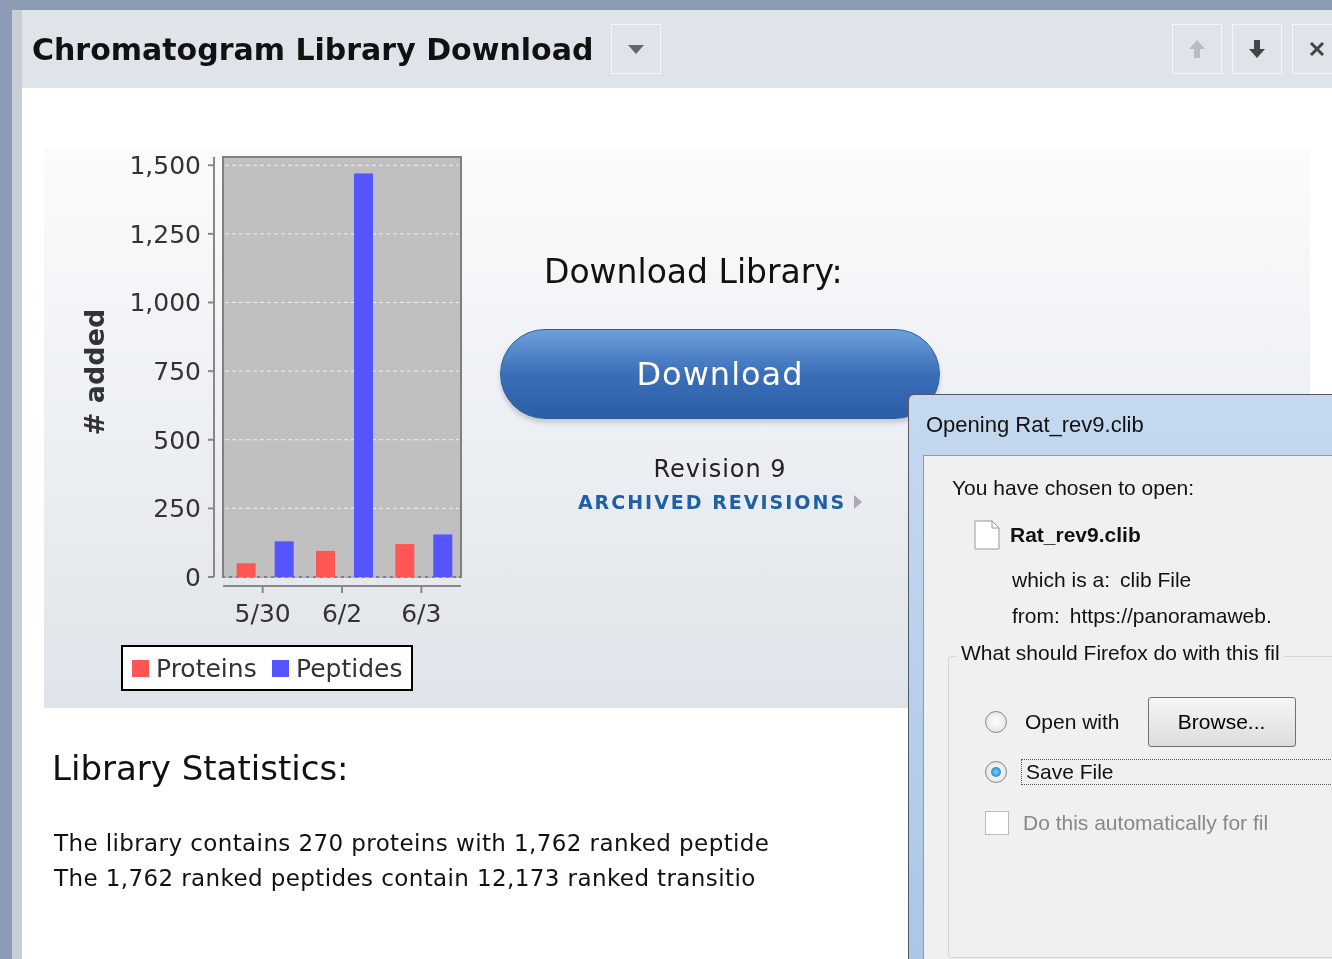 The image size is (1332, 959). Describe the element at coordinates (858, 502) in the screenshot. I see `caret-right-icon` at that location.